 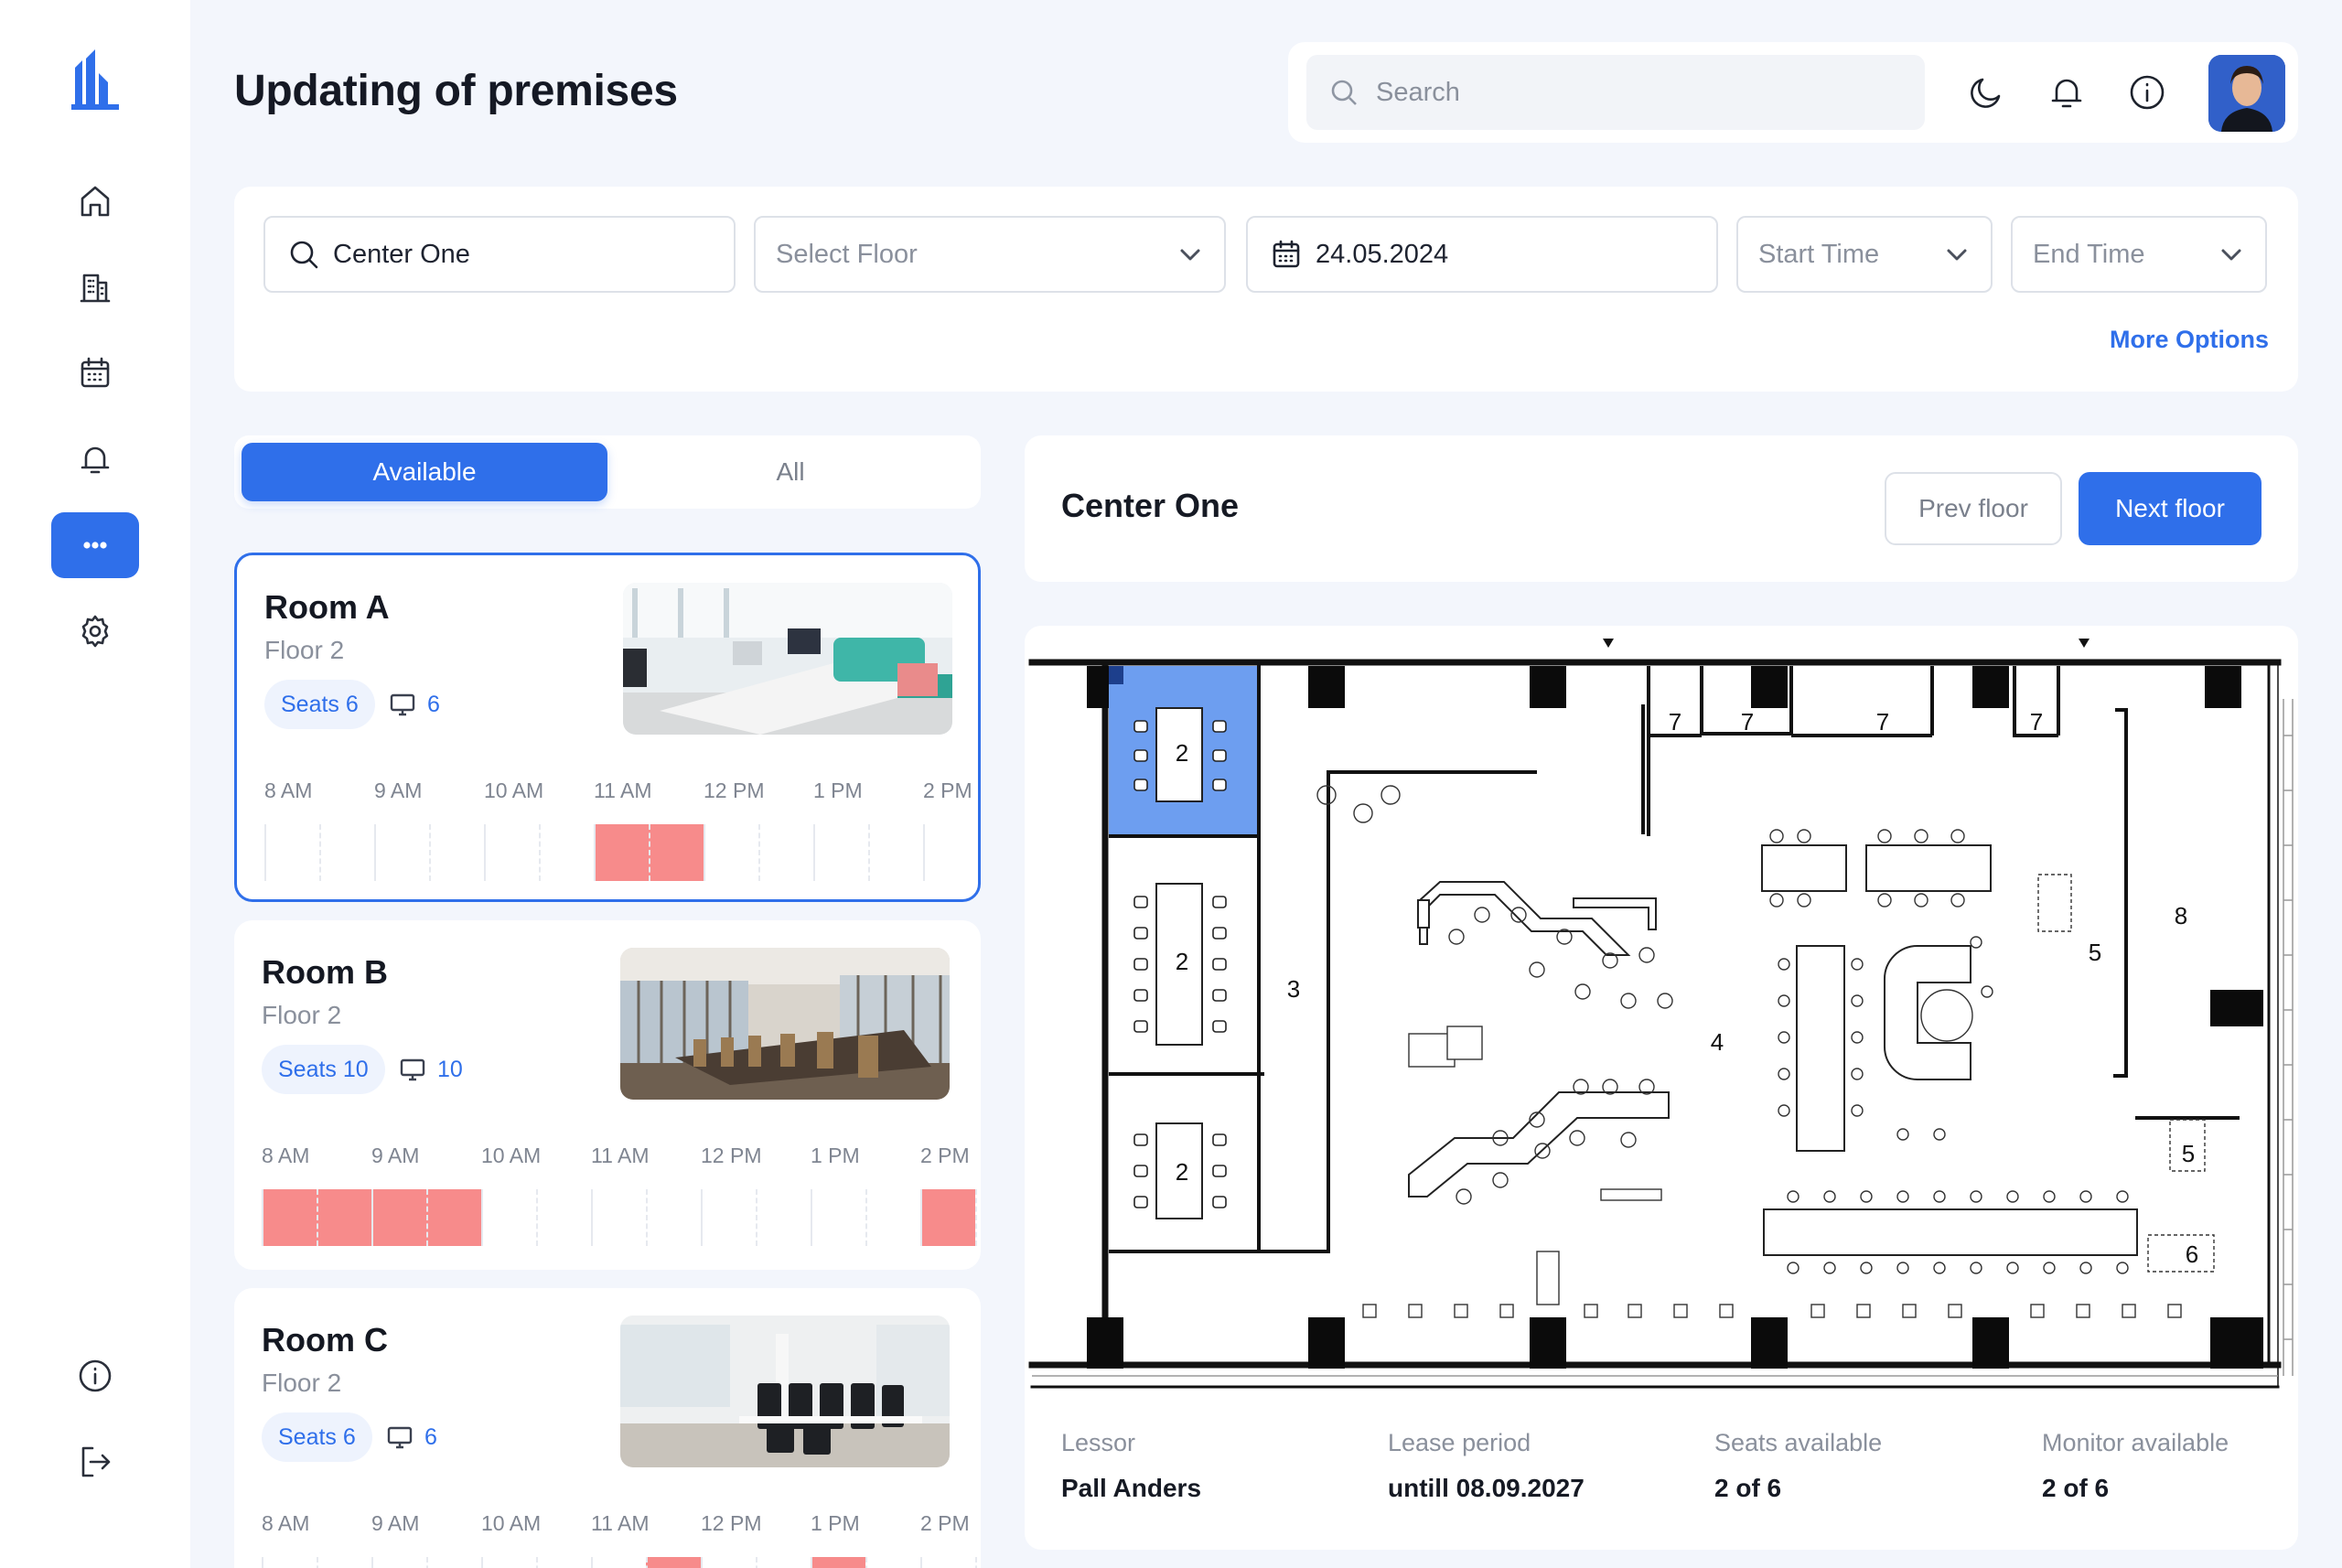 What do you see at coordinates (945, 1155) in the screenshot?
I see `timeline-hour-label: 2 PM` at bounding box center [945, 1155].